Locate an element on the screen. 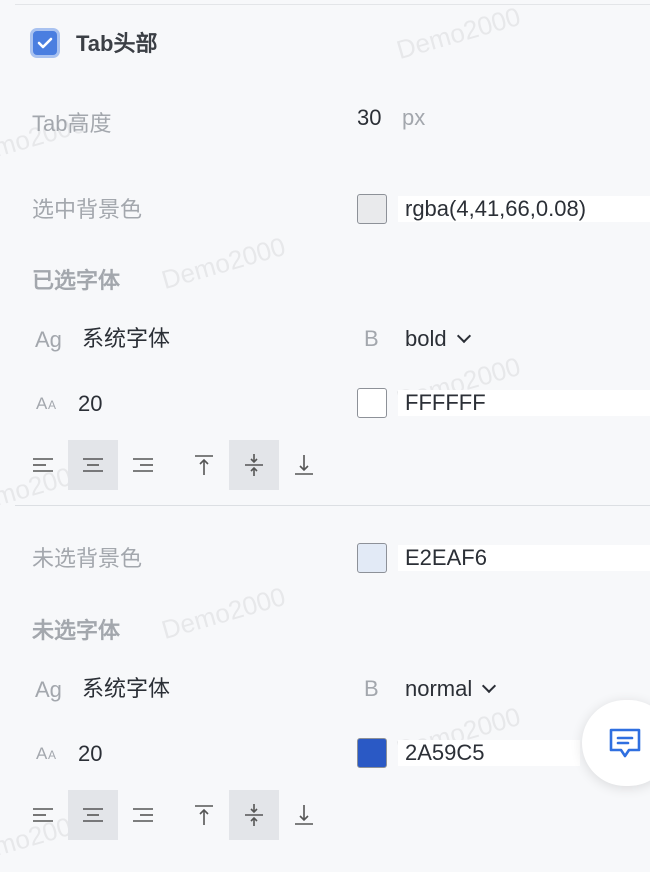 This screenshot has height=872, width=650. selected-font-weight-value: bold is located at coordinates (426, 338).